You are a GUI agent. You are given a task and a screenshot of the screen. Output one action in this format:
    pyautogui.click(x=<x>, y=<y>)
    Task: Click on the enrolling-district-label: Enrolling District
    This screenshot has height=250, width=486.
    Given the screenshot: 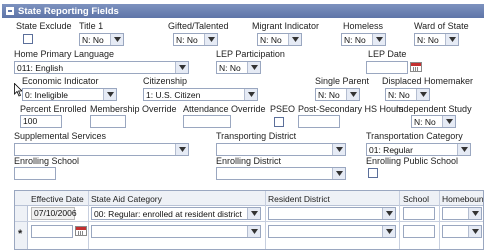 What is the action you would take?
    pyautogui.click(x=249, y=161)
    